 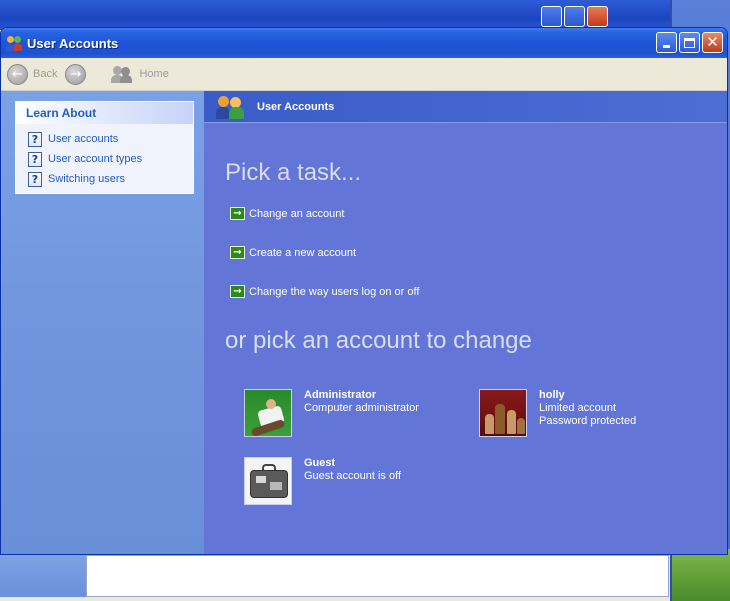 What do you see at coordinates (588, 421) in the screenshot?
I see `account-status: Password protected` at bounding box center [588, 421].